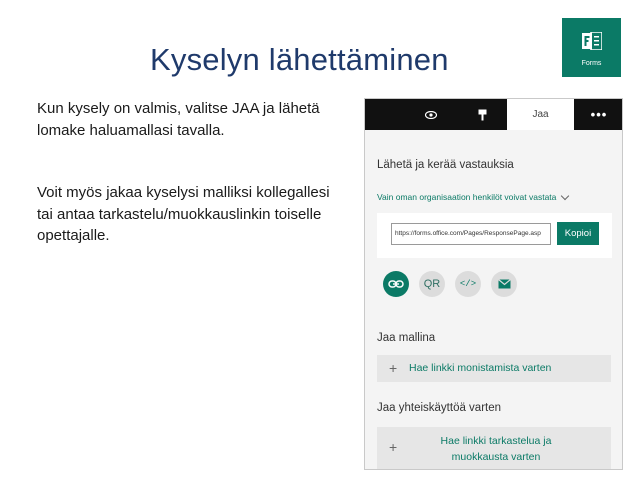 Image resolution: width=638 pixels, height=479 pixels. Describe the element at coordinates (504, 284) in the screenshot. I see `email-icon` at that location.